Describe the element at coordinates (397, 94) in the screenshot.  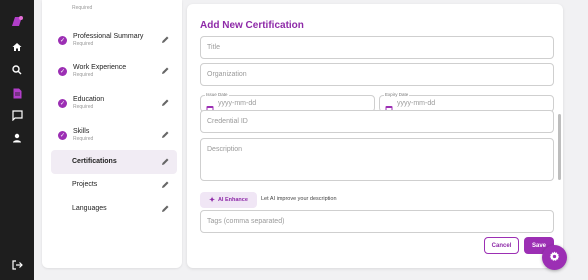
I see `expiry-date-label: Expiry Date` at that location.